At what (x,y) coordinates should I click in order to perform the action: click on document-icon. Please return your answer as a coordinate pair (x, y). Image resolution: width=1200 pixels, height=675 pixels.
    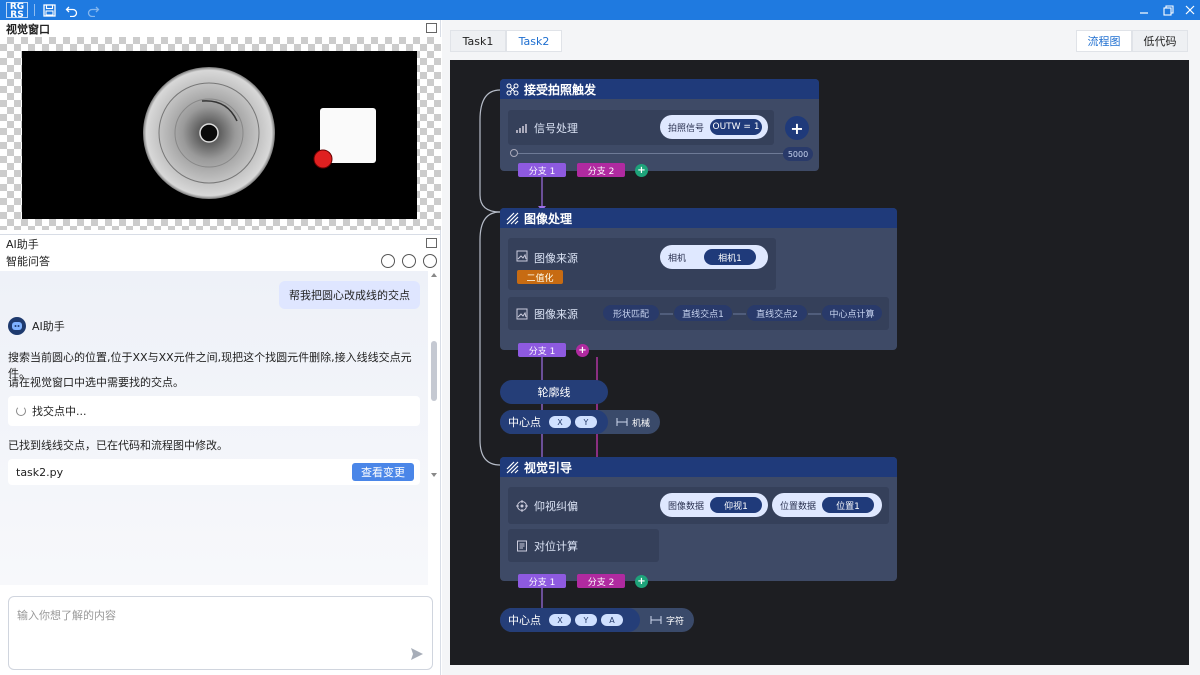
    Looking at the image, I should click on (522, 545).